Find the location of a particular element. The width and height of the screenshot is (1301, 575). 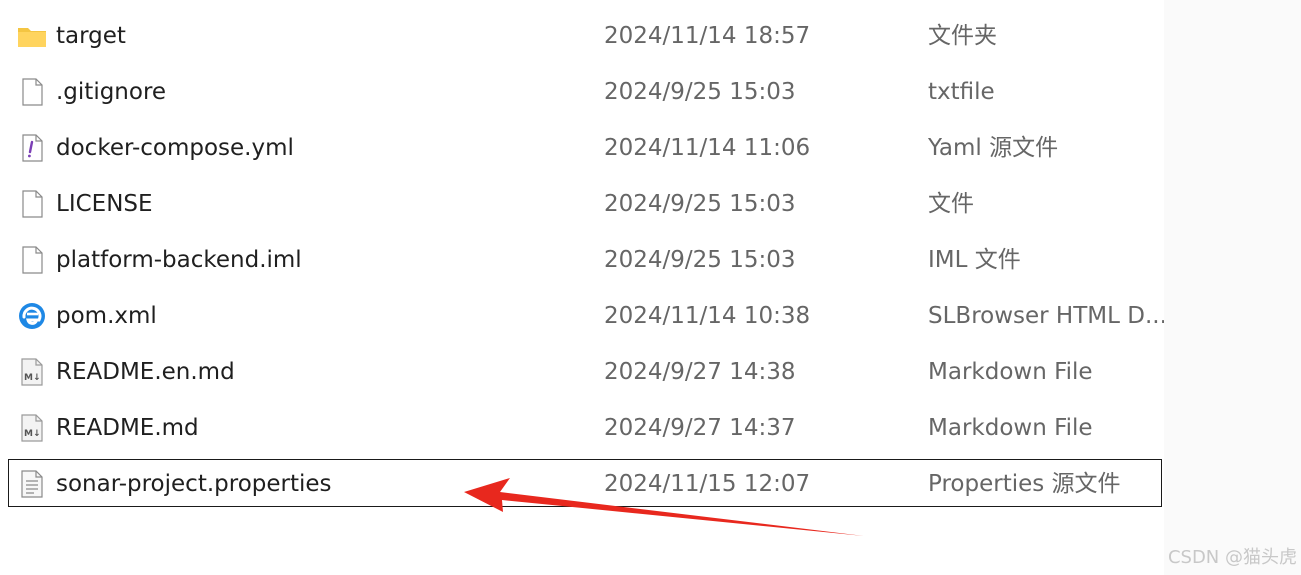

file-date: 2024/11/15 12:07 is located at coordinates (707, 484).